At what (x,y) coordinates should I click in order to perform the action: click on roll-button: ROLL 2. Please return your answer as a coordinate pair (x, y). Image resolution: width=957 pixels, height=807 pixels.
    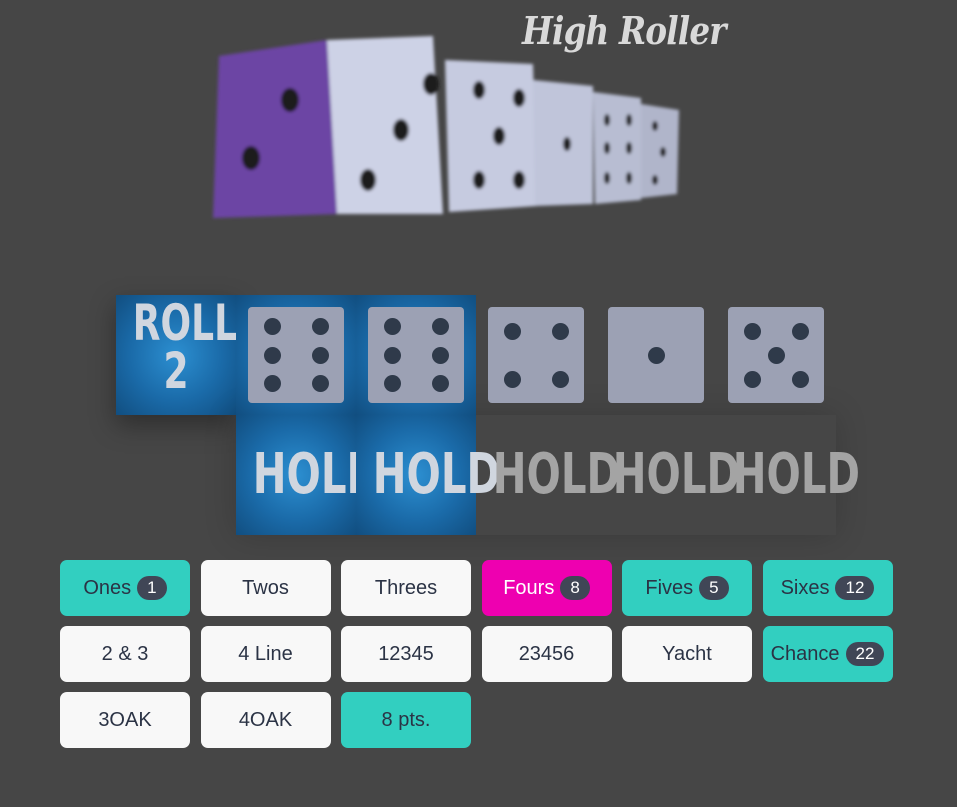
    Looking at the image, I should click on (177, 354).